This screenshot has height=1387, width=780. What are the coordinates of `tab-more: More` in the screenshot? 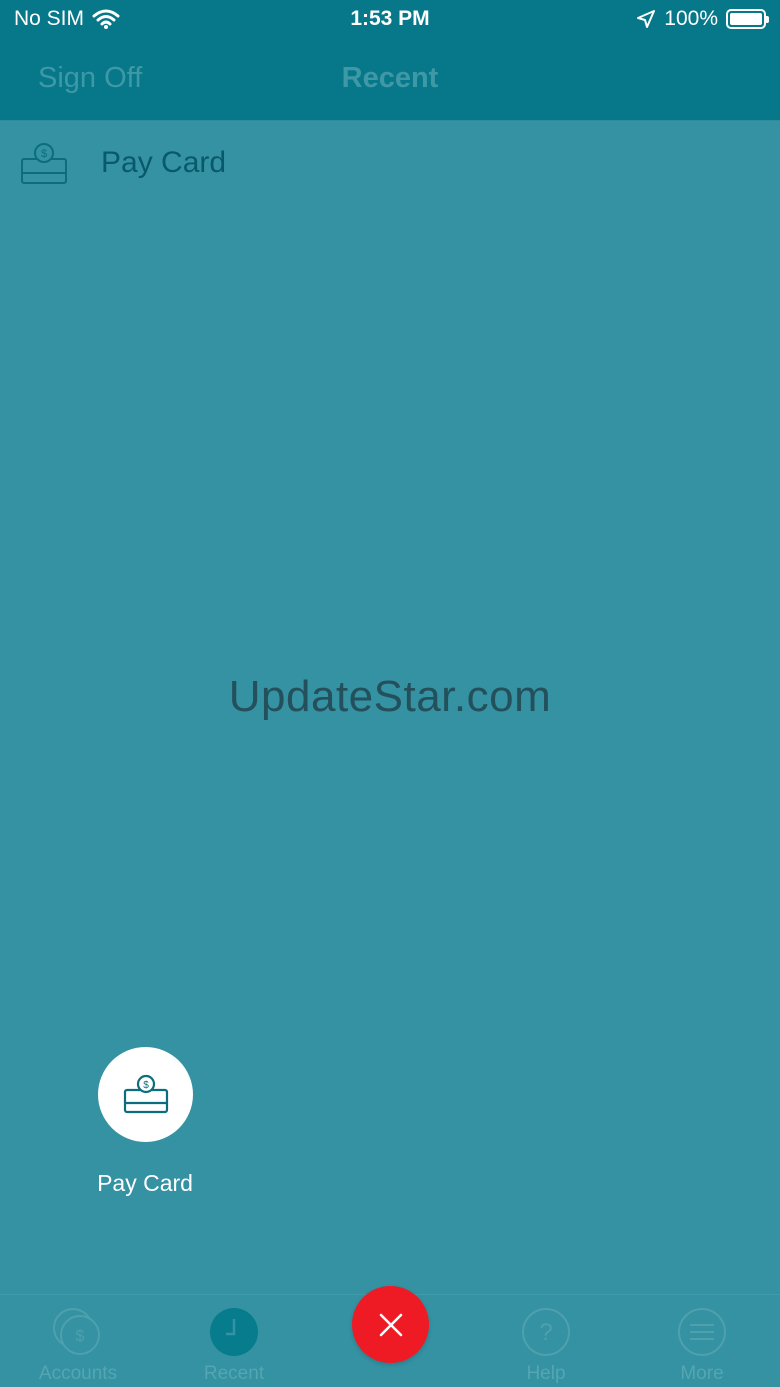 It's located at (702, 1341).